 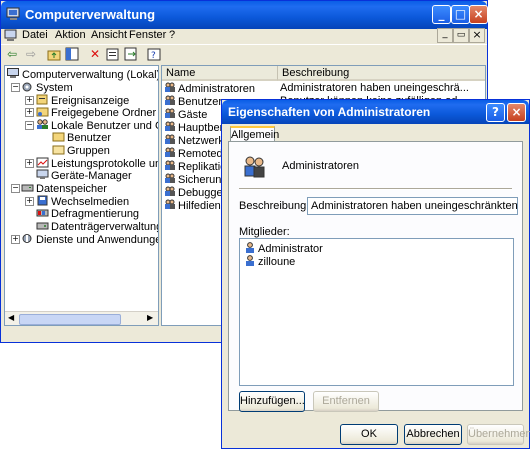 What do you see at coordinates (58, 137) in the screenshot?
I see `folder-icon` at bounding box center [58, 137].